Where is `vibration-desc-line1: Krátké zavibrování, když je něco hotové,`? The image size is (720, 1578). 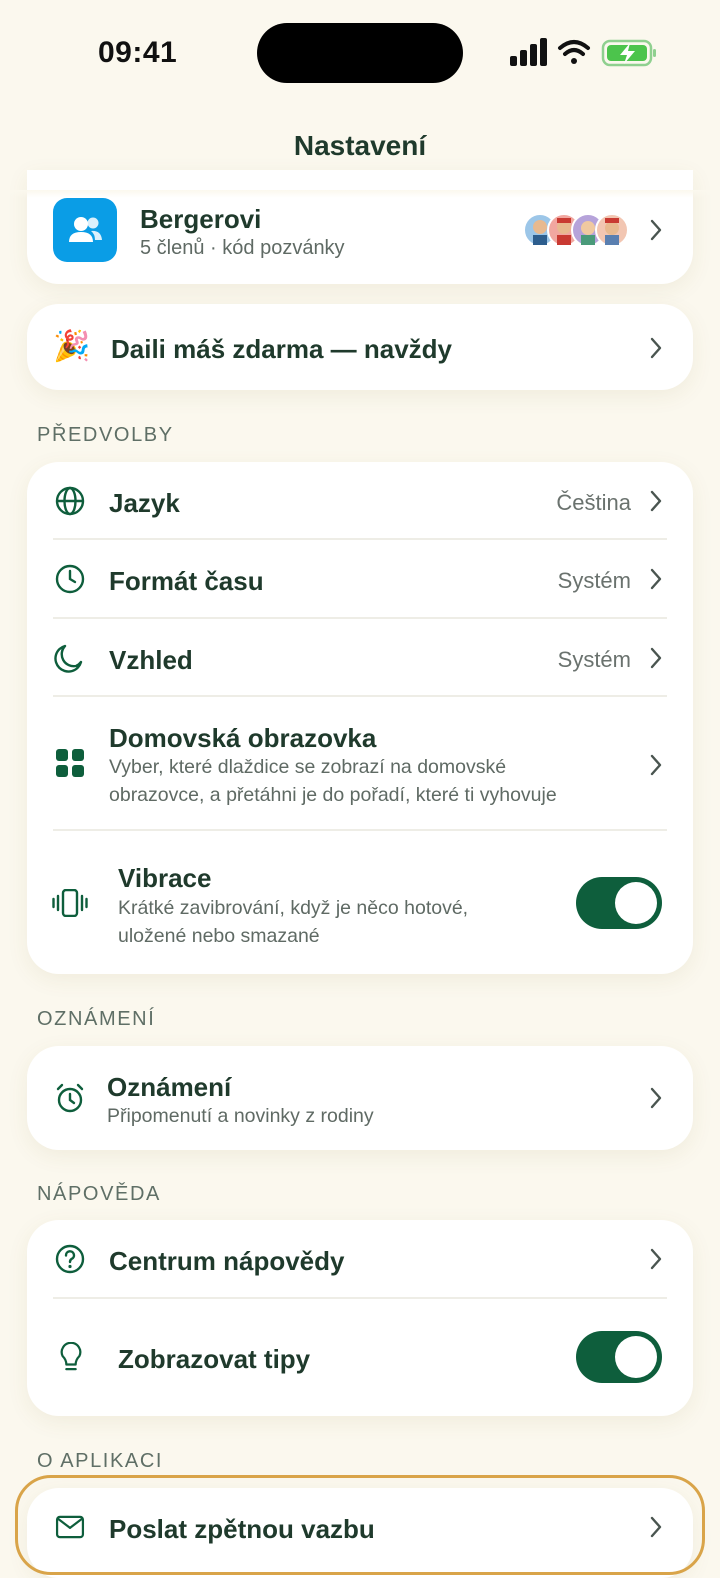
vibration-desc-line1: Krátké zavibrování, když je něco hotové, is located at coordinates (293, 908).